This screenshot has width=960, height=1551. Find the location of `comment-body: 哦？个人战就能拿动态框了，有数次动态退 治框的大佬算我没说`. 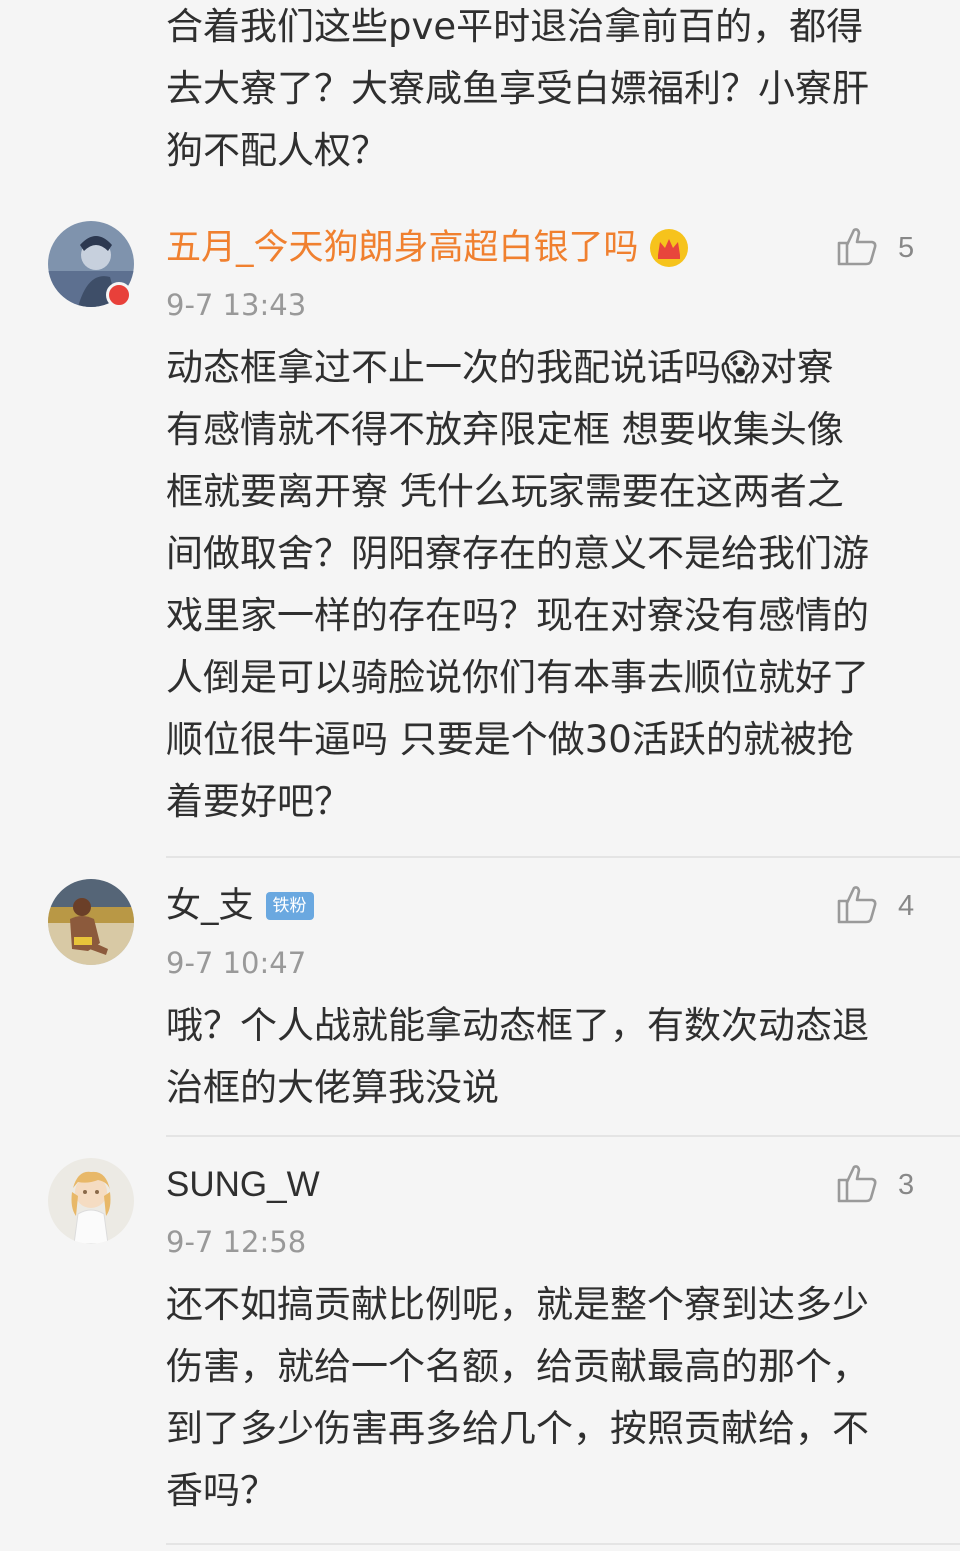

comment-body: 哦？个人战就能拿动态框了，有数次动态退 治框的大佬算我没说 is located at coordinates (517, 1056).